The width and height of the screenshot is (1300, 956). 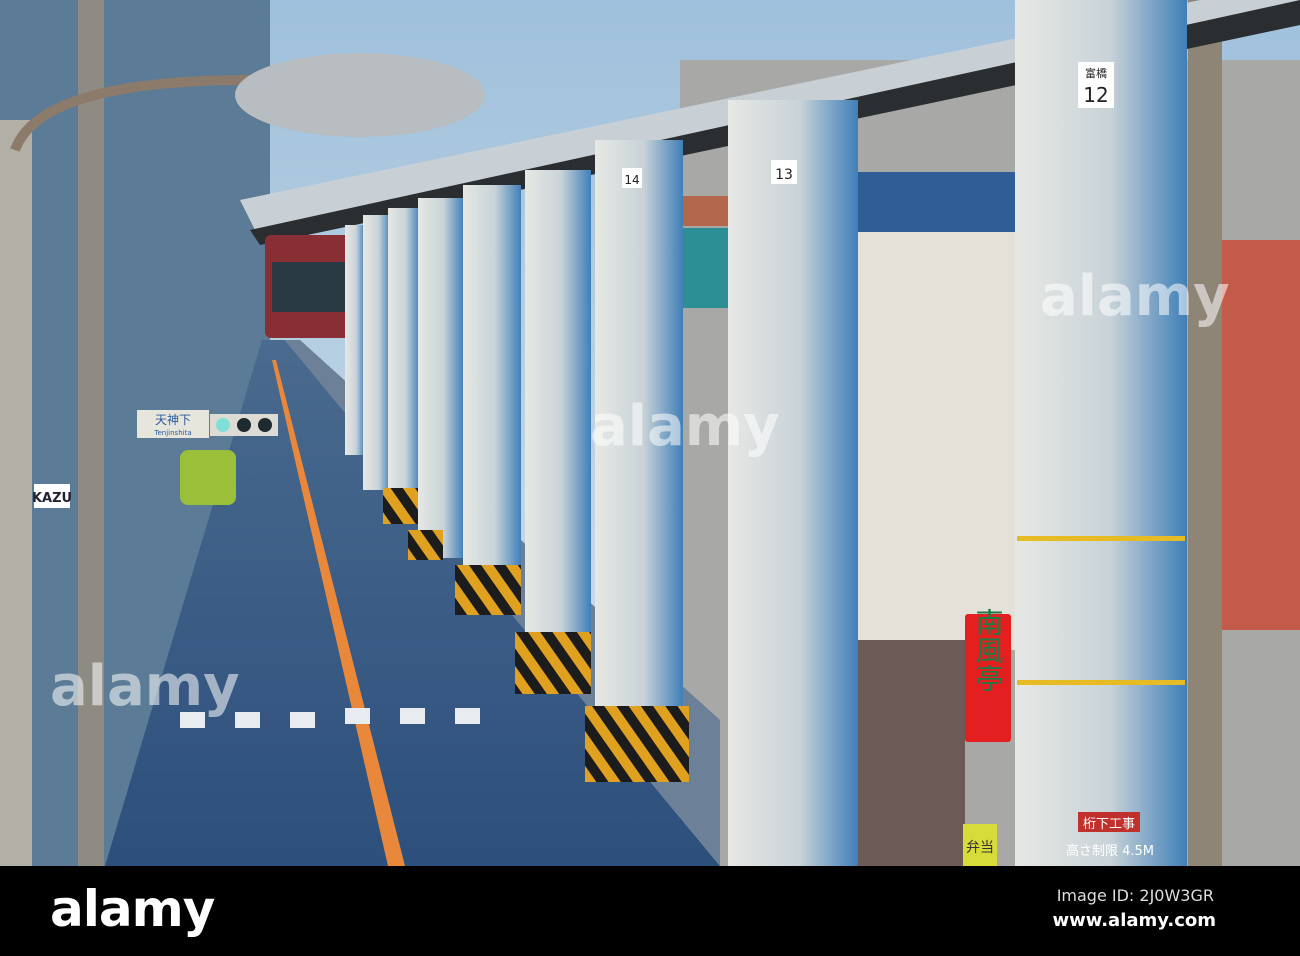 I want to click on place-name-jp: 天神下, so click(x=173, y=420).